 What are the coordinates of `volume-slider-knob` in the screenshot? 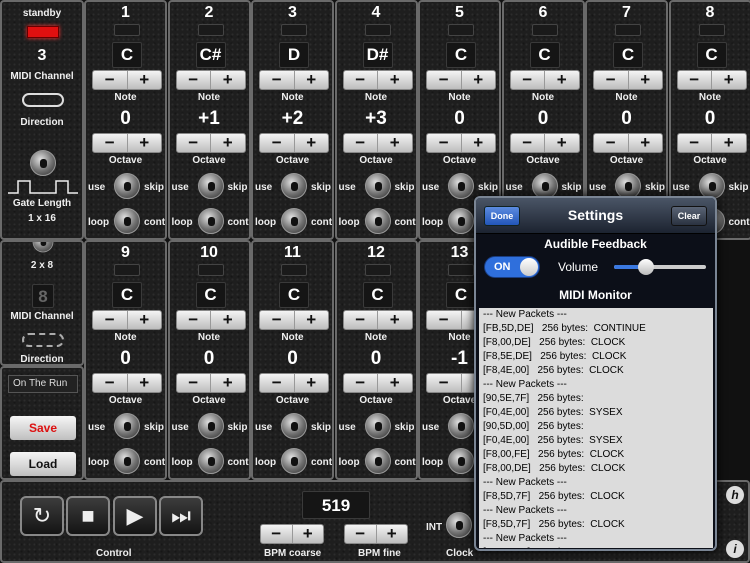 It's located at (646, 267).